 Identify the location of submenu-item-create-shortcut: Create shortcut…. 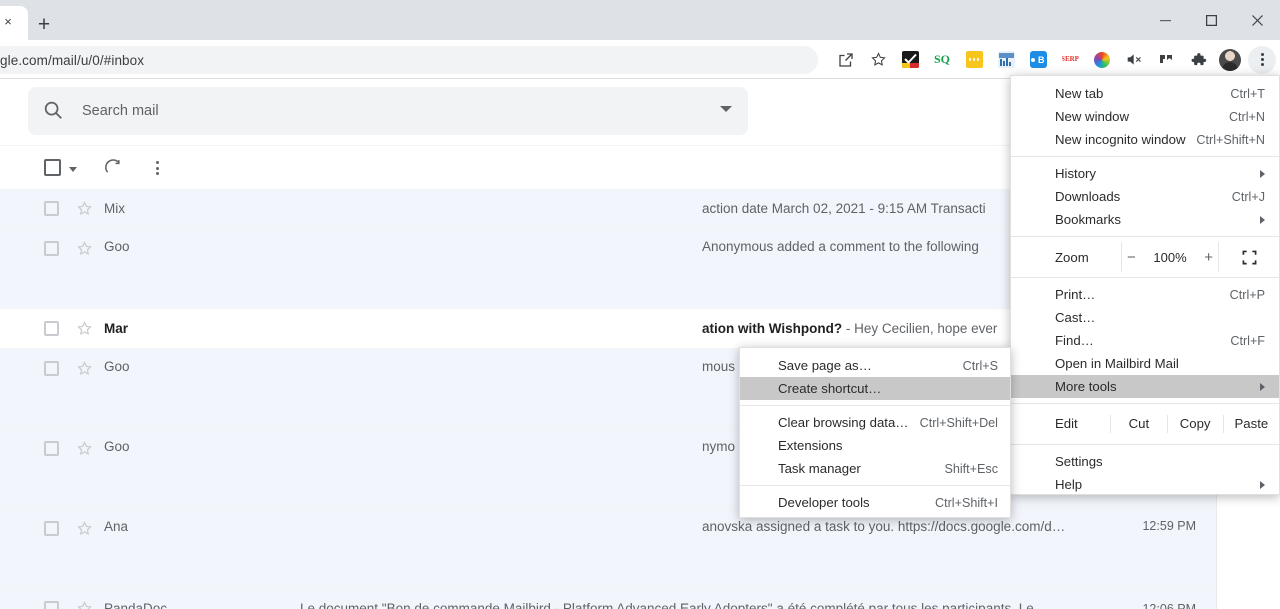
(875, 388).